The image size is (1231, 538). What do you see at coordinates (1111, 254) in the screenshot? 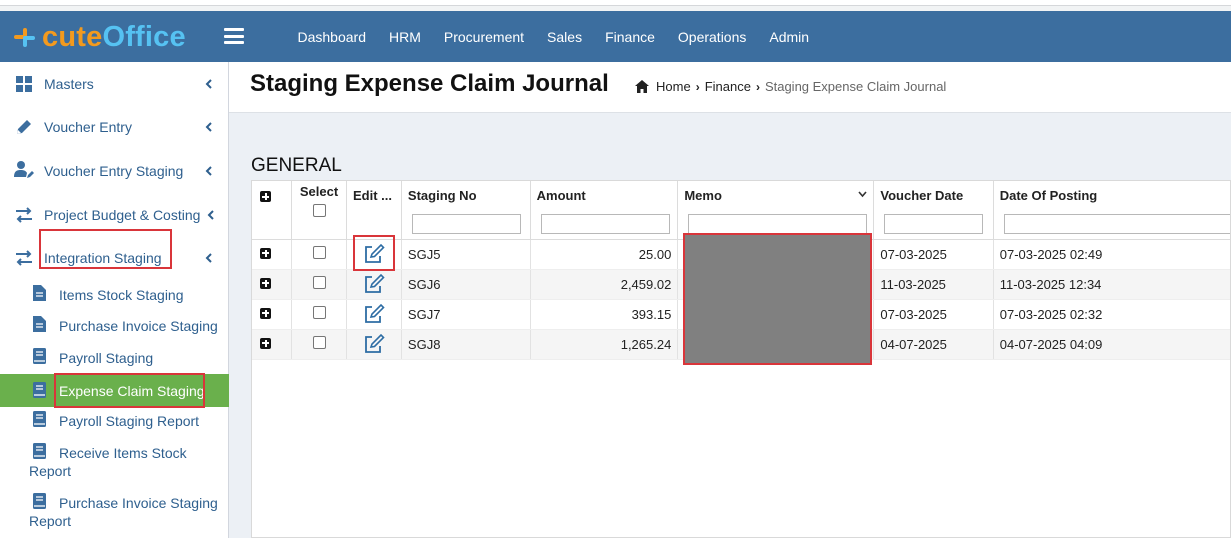
I see `date-of-posting-cell: 07-03-2025 02:49` at bounding box center [1111, 254].